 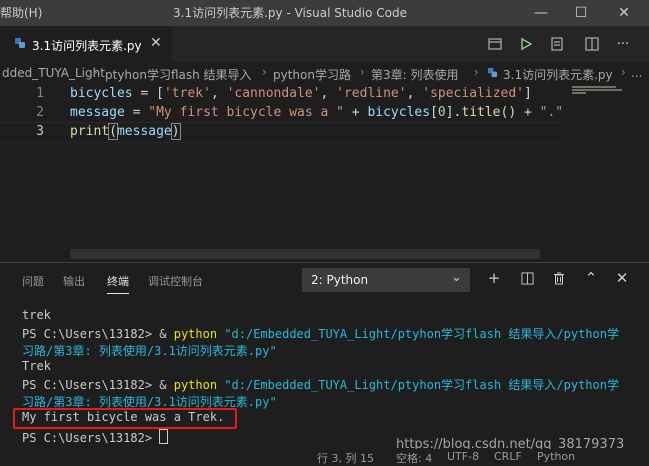 What do you see at coordinates (125, 418) in the screenshot?
I see `highlight-annotation` at bounding box center [125, 418].